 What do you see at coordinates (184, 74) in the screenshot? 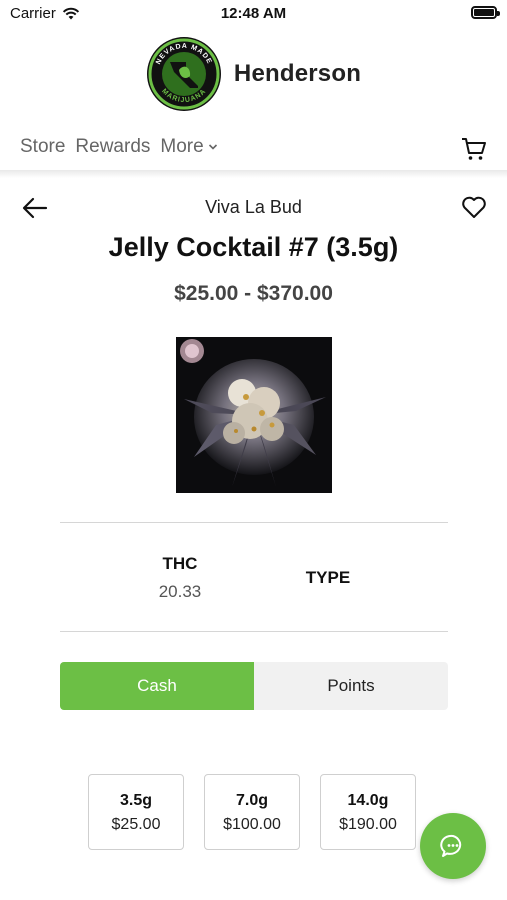
I see `store-logo: NEVADA MADE MARIJUANA` at bounding box center [184, 74].